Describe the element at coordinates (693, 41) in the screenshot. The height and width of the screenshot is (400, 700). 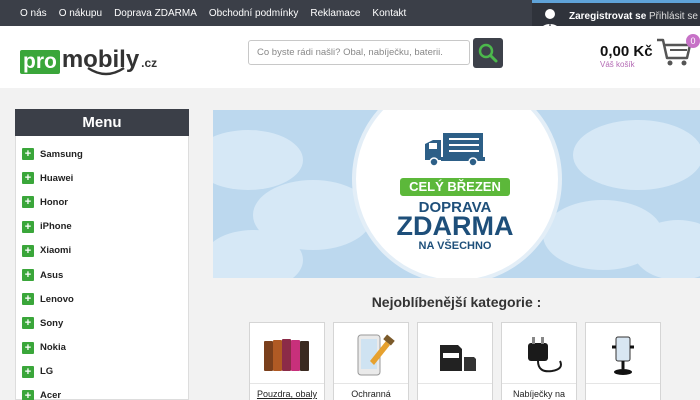
I see `cart-count-badge: 0` at that location.